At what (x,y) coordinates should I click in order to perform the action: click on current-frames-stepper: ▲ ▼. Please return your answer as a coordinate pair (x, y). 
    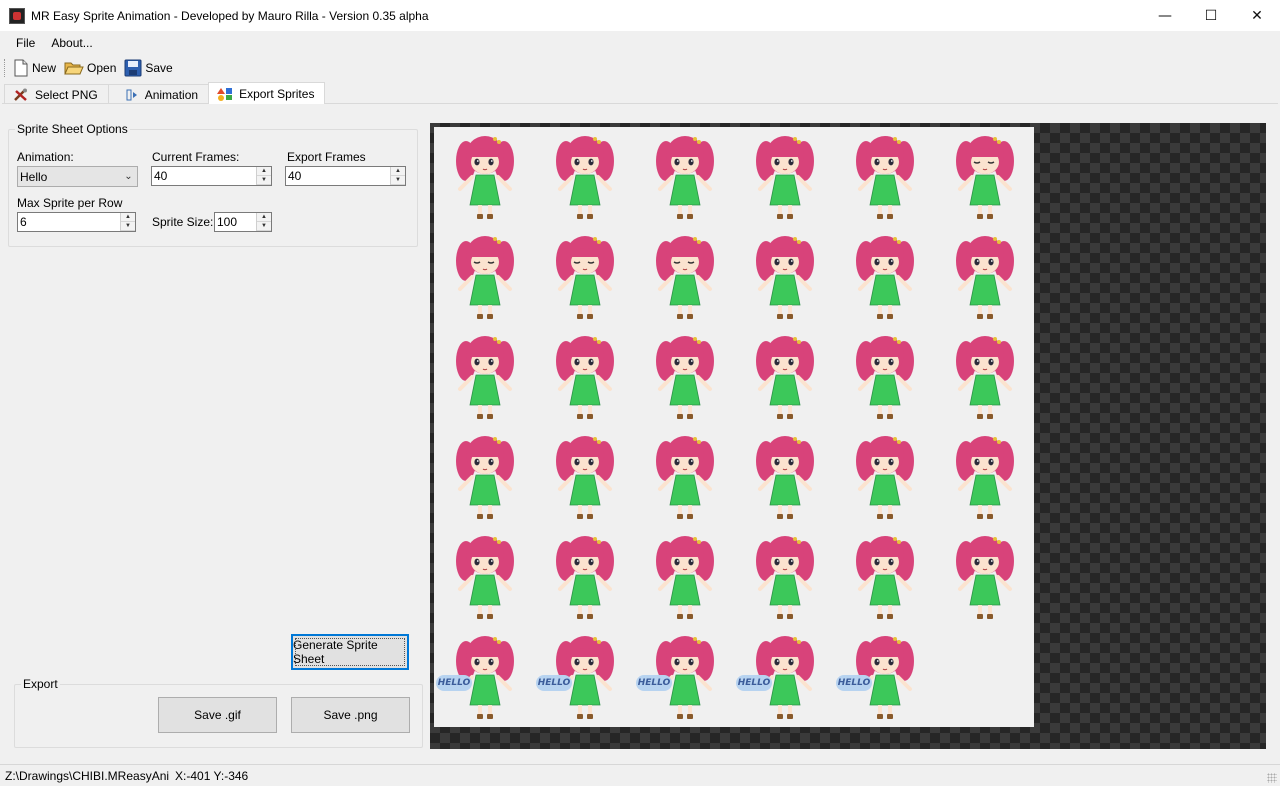
    Looking at the image, I should click on (263, 176).